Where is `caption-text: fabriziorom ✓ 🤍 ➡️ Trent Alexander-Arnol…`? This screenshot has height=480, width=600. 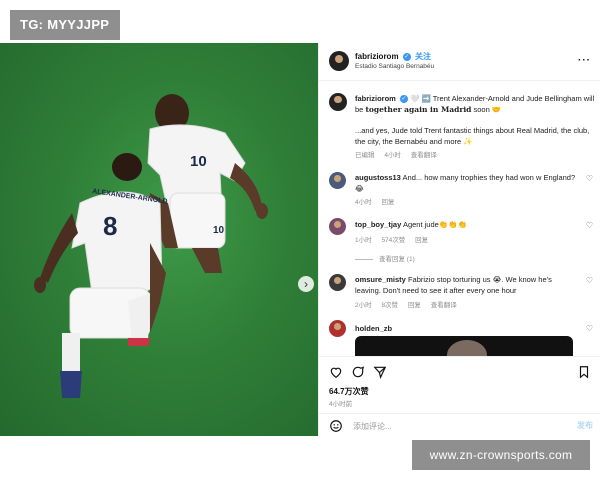
caption-text: fabriziorom ✓ 🤍 ➡️ Trent Alexander-Arnol… is located at coordinates (475, 104).